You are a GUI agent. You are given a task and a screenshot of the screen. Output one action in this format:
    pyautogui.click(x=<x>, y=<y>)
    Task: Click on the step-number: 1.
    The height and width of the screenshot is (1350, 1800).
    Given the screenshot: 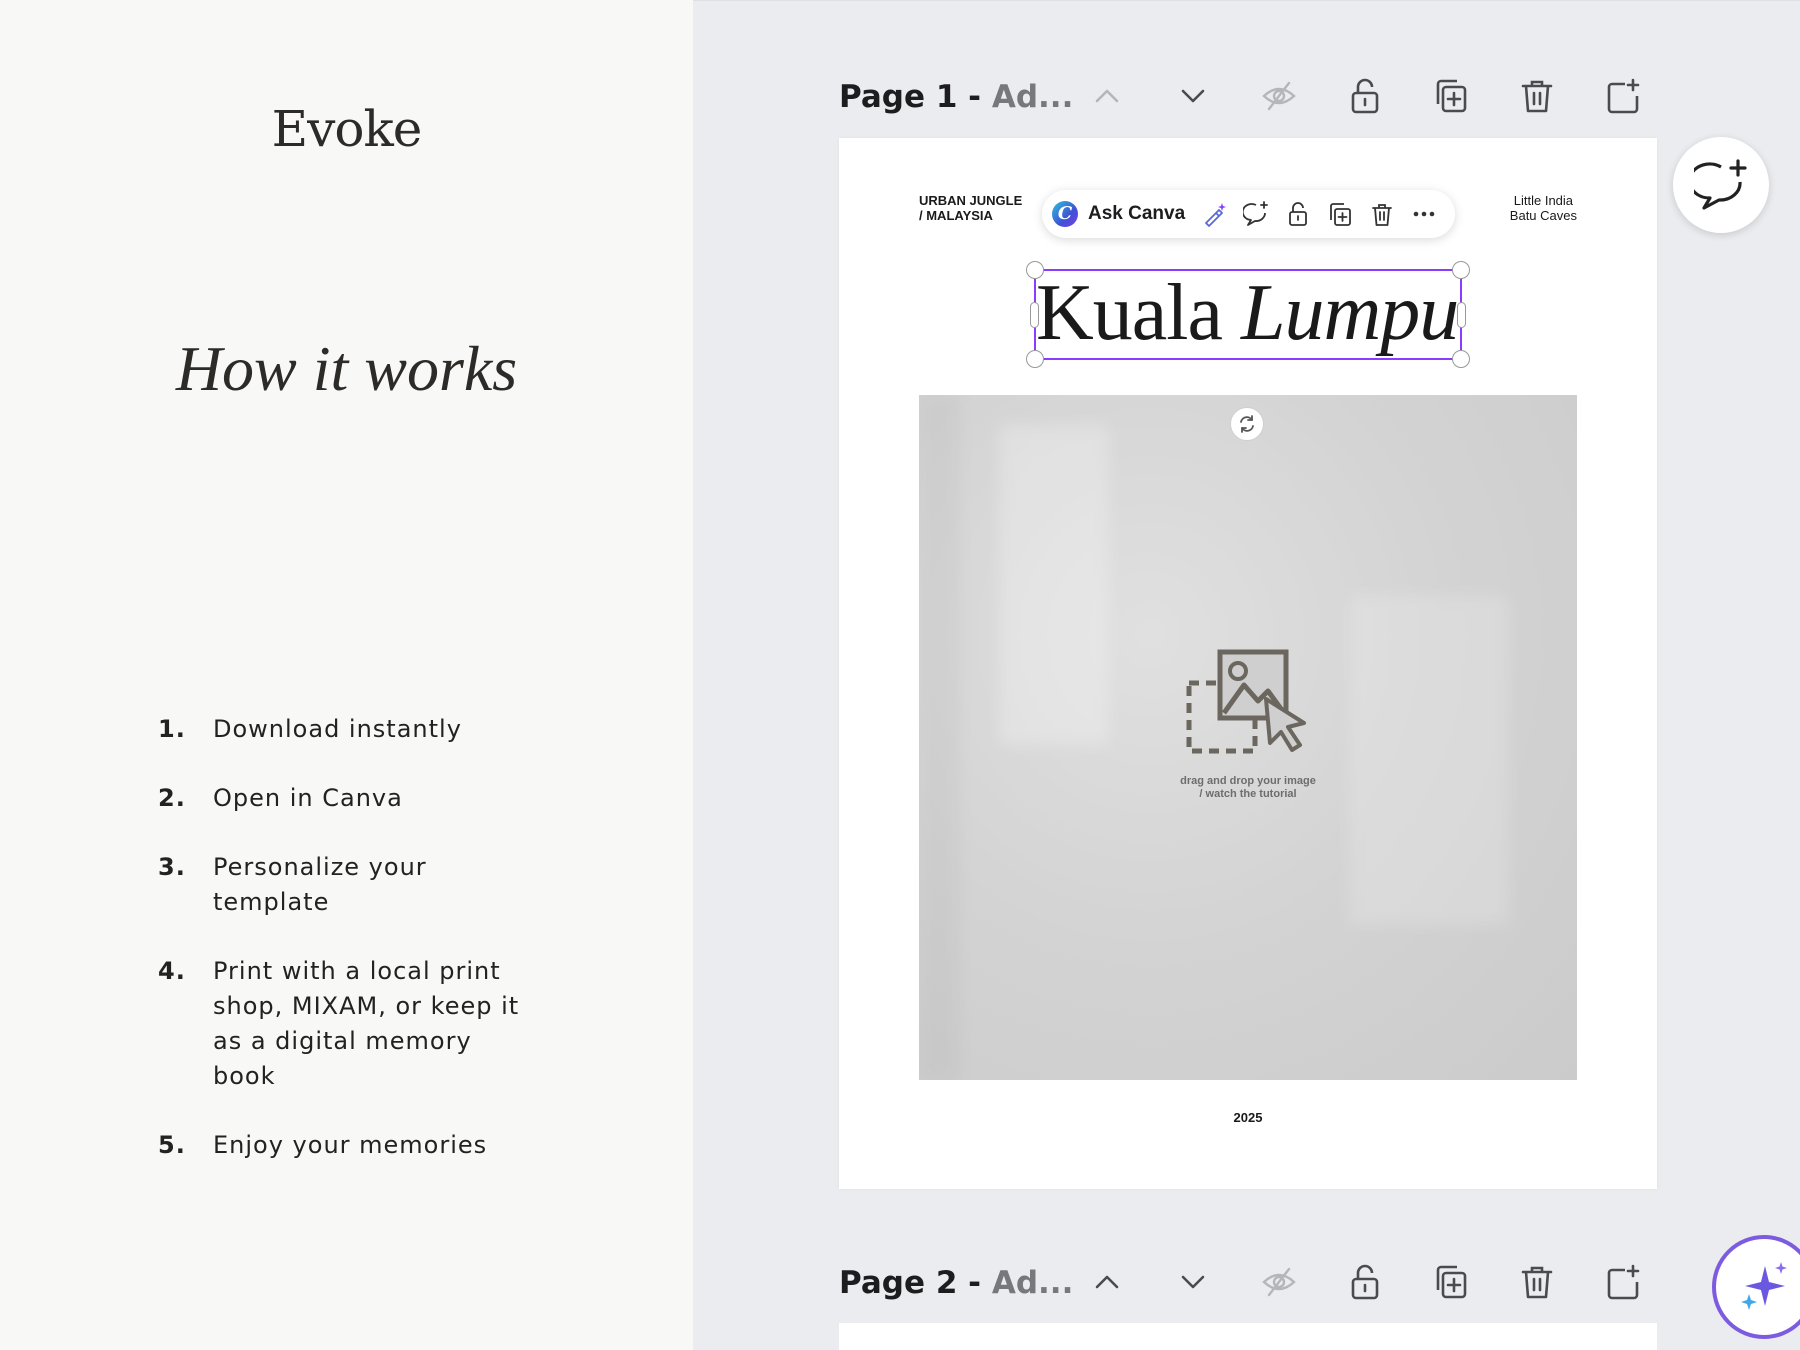 What is the action you would take?
    pyautogui.click(x=172, y=729)
    